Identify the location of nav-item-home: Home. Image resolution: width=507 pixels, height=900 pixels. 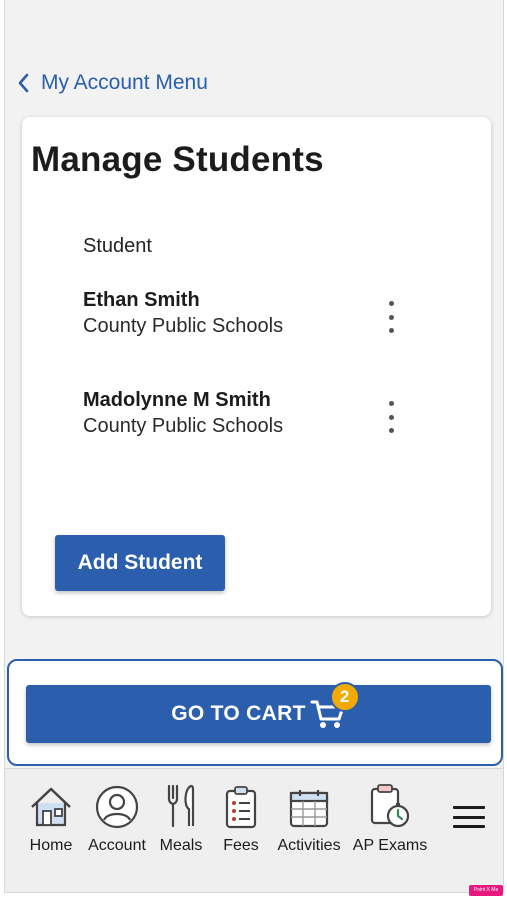
(51, 822).